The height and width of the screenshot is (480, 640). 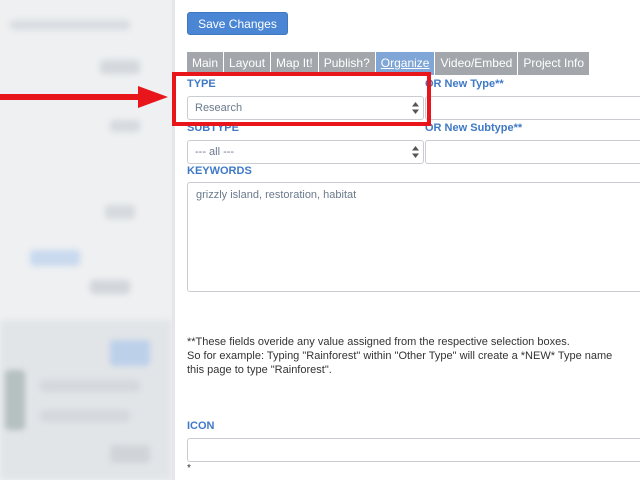 I want to click on icon-label: ICON, so click(x=201, y=426).